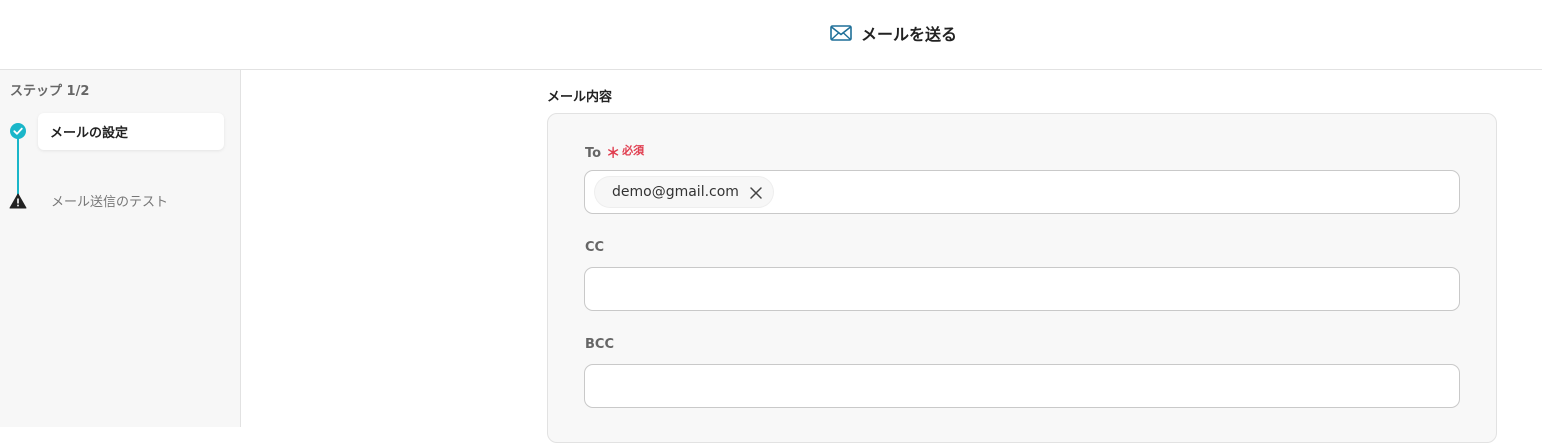 This screenshot has height=443, width=1542. I want to click on header-title-group: メールを送る, so click(893, 33).